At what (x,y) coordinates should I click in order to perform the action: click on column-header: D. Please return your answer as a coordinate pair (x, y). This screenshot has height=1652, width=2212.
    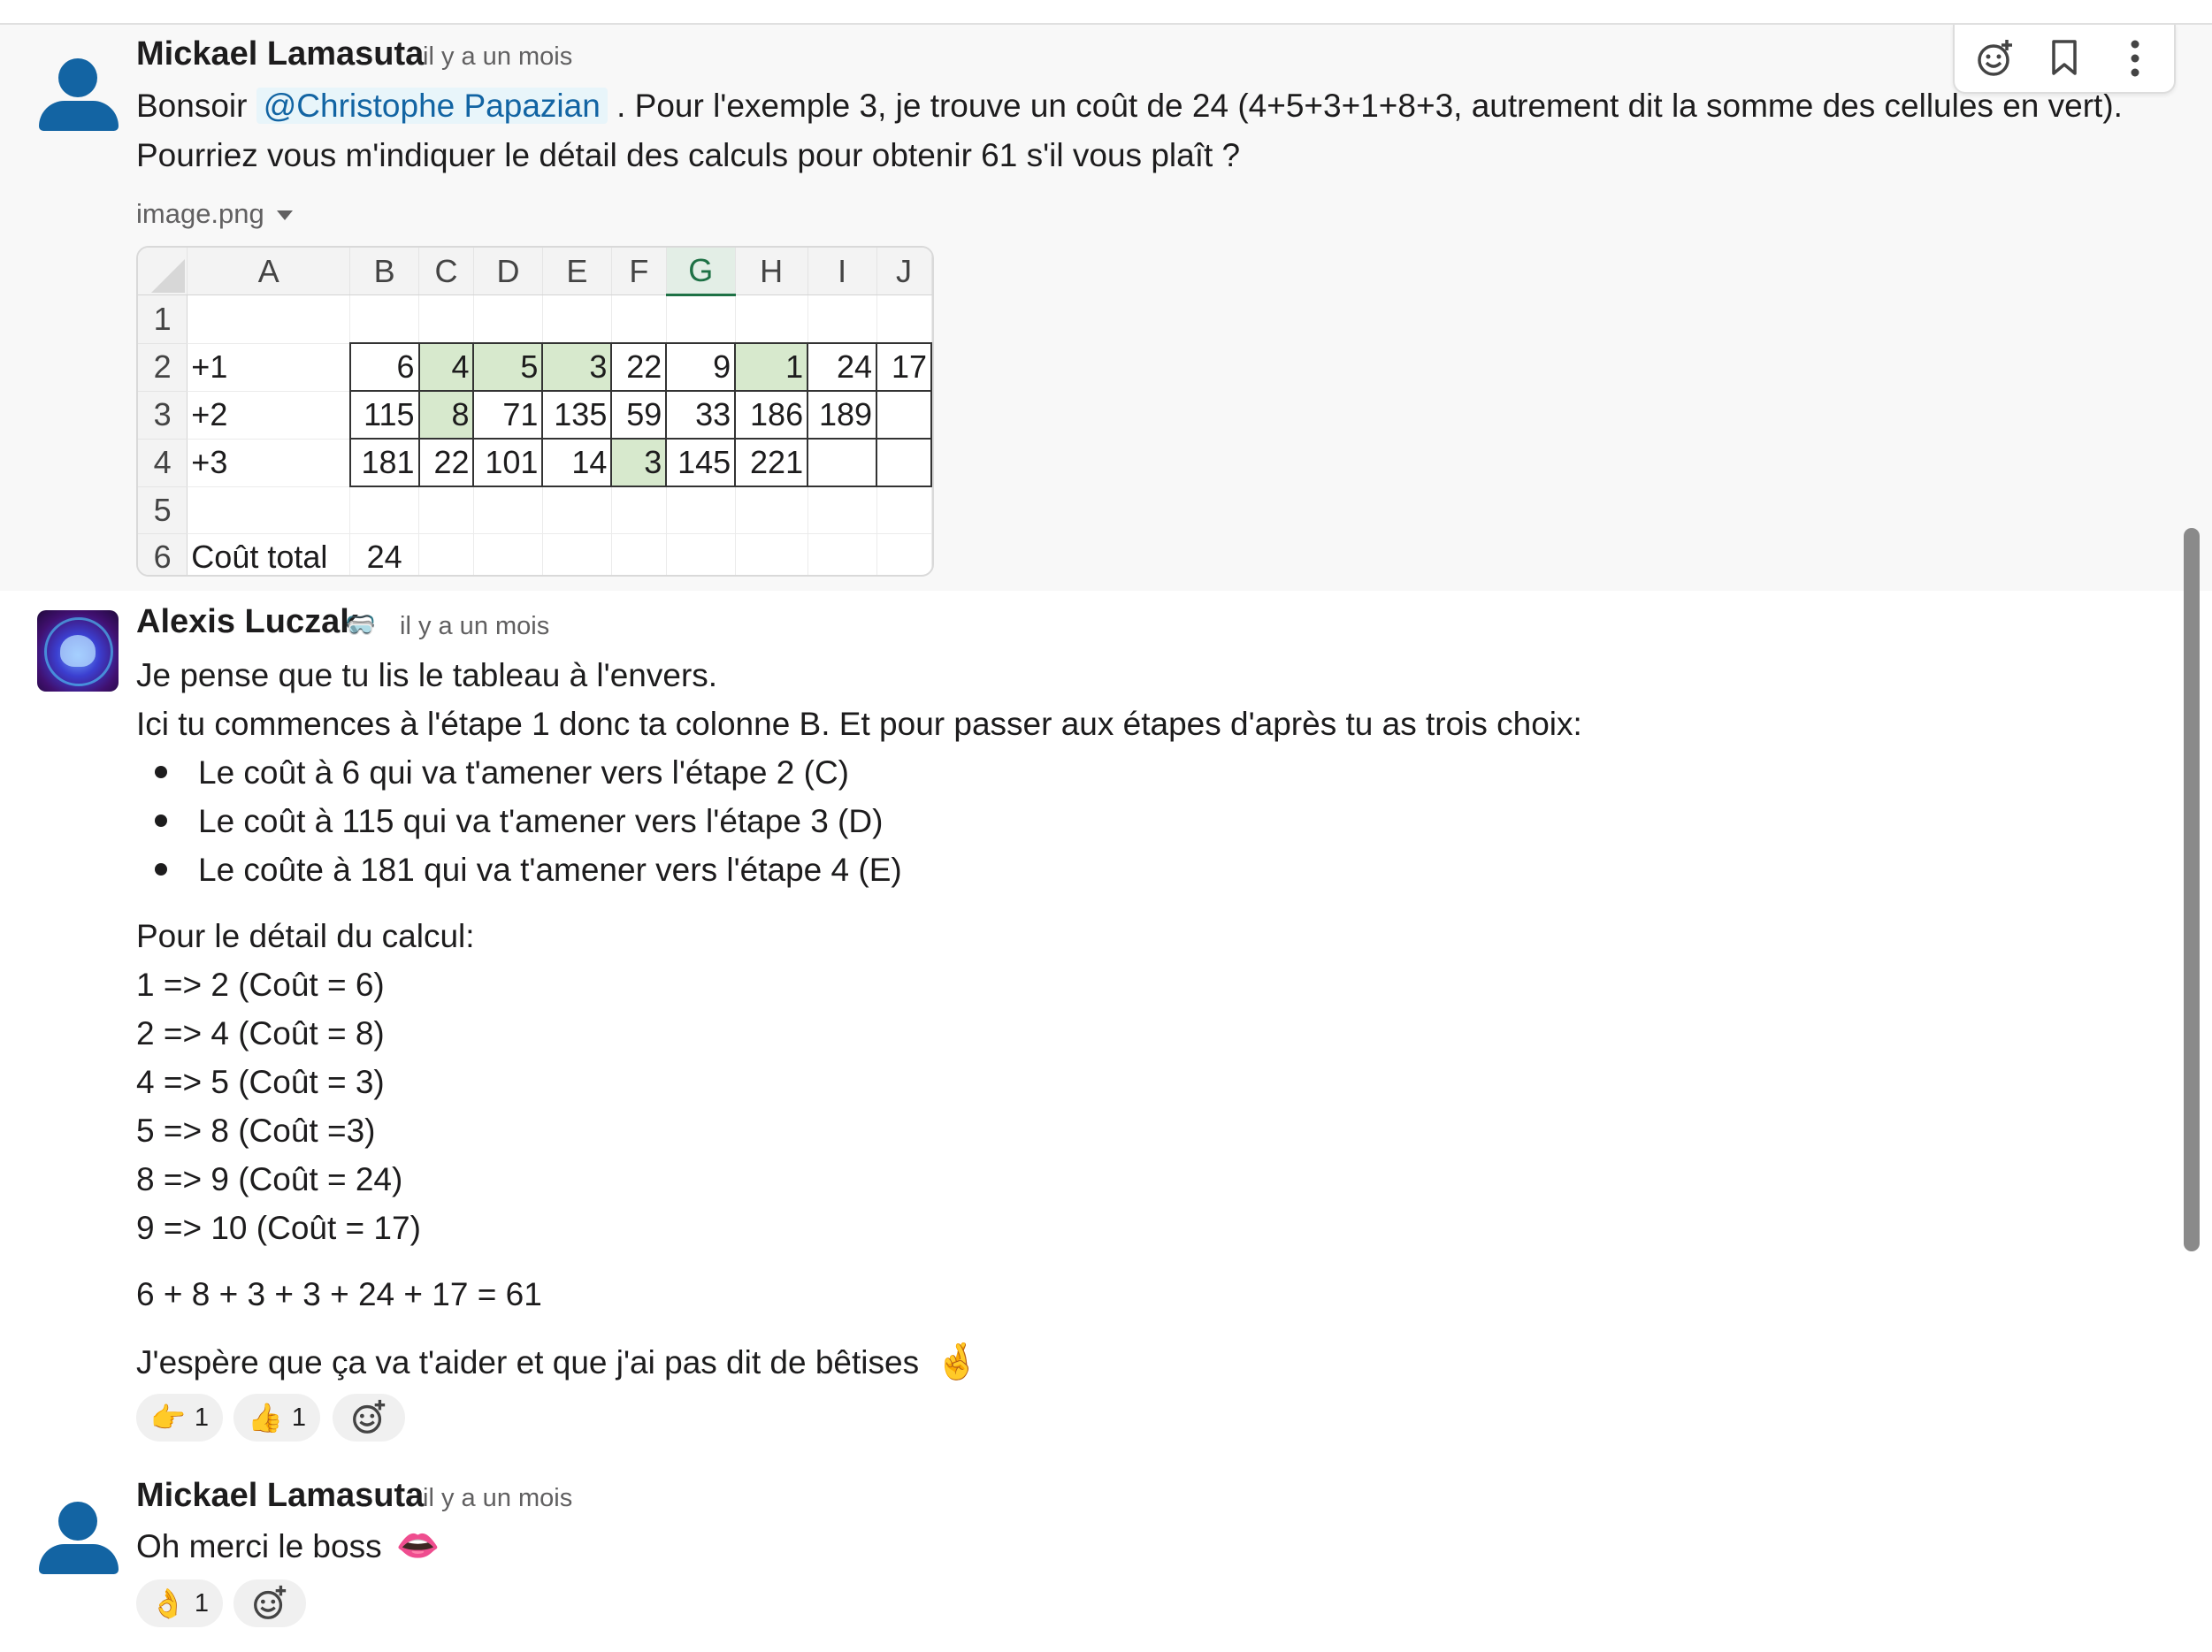
    Looking at the image, I should click on (508, 272).